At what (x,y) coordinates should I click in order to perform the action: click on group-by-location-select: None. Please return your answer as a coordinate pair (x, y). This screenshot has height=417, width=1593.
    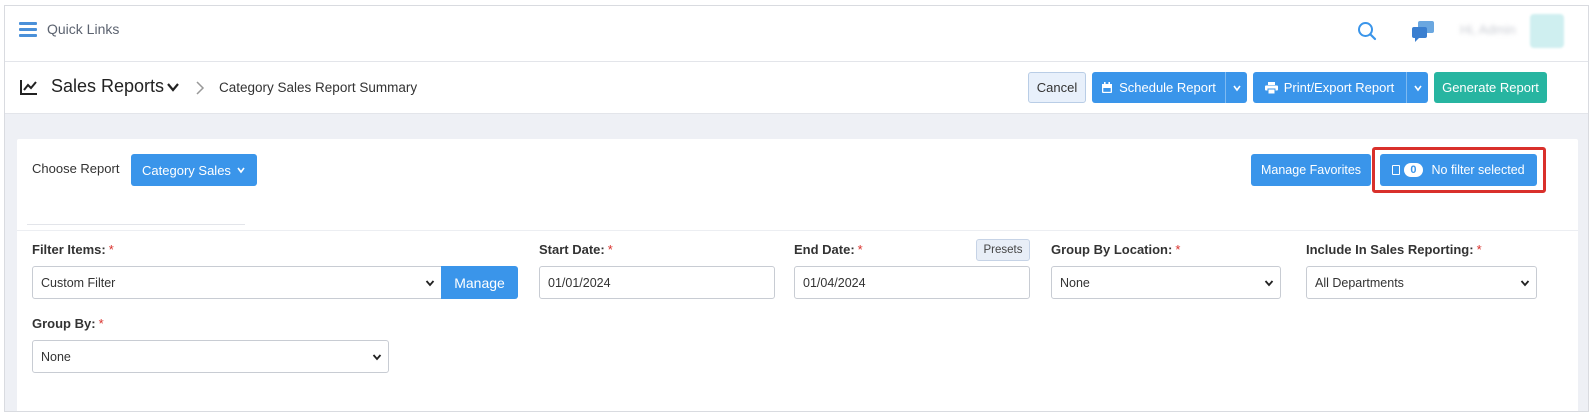
    Looking at the image, I should click on (1166, 282).